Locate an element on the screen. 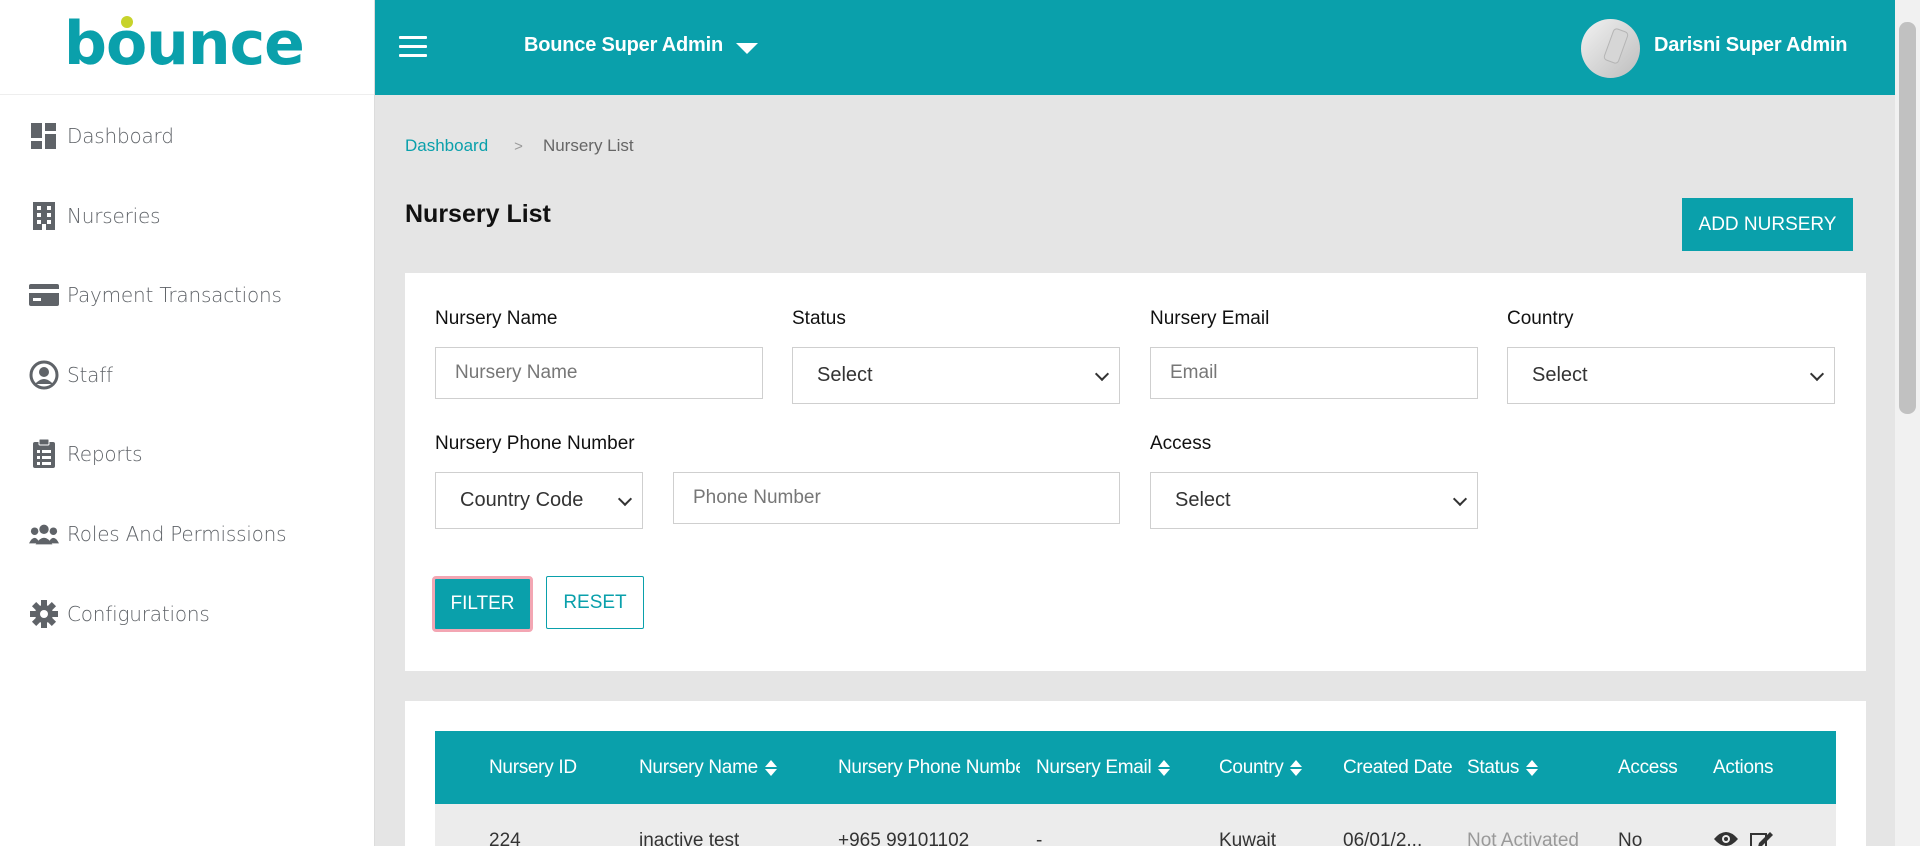  users-icon is located at coordinates (44, 534).